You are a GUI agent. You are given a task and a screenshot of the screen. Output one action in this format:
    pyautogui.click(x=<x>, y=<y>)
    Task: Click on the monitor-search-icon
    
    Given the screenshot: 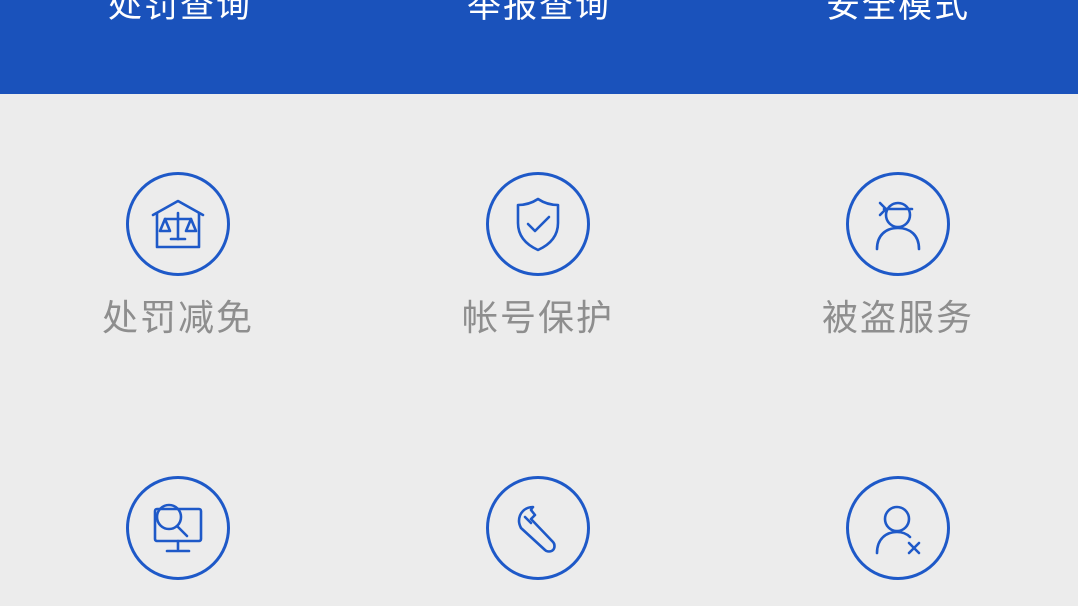 What is the action you would take?
    pyautogui.click(x=178, y=528)
    